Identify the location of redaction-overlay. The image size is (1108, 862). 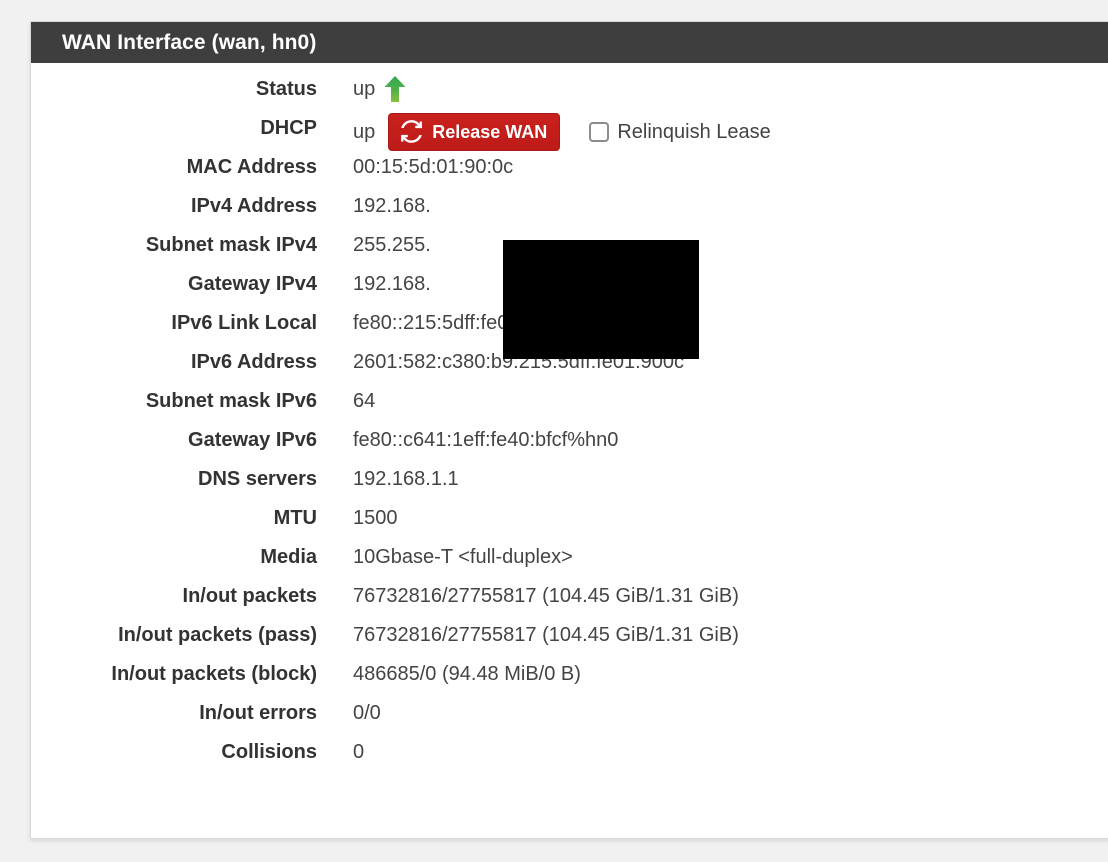
(601, 299).